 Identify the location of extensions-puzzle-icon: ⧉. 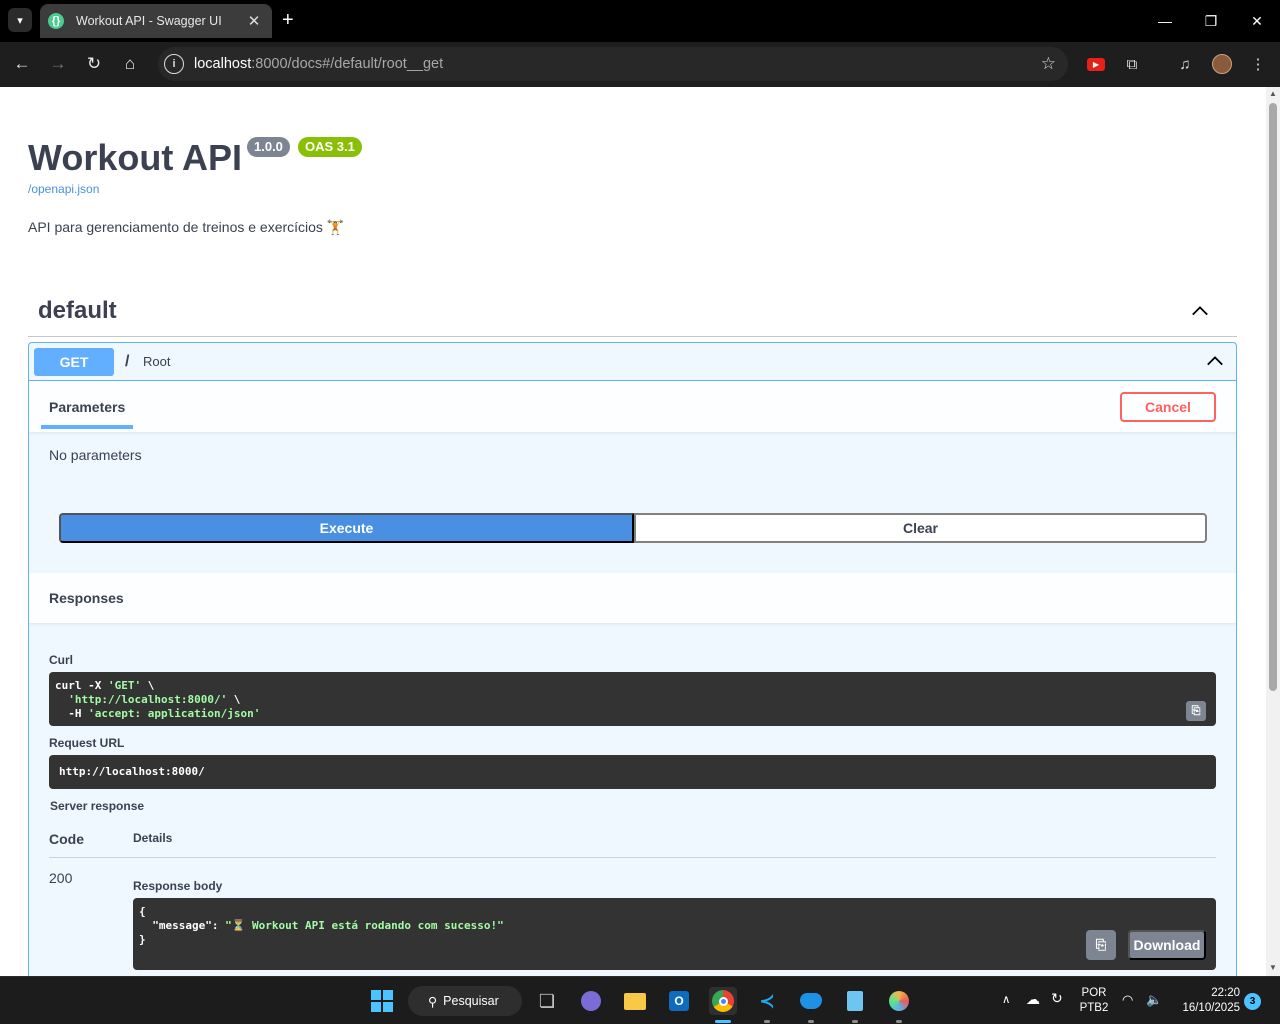
(1132, 64).